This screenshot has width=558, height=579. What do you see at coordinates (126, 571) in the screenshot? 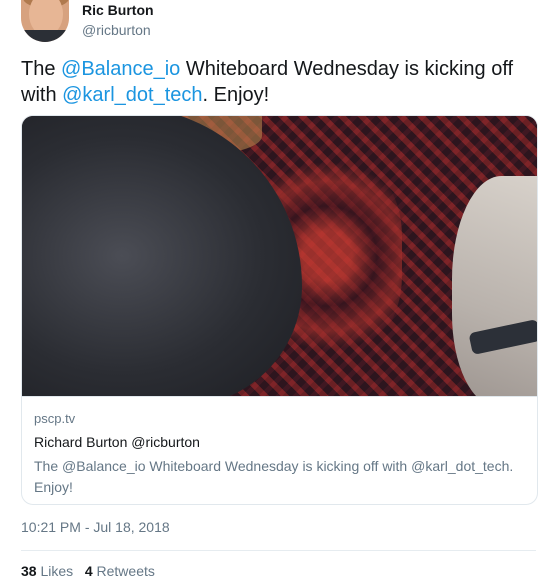
I see `retweets-label: Retweets` at bounding box center [126, 571].